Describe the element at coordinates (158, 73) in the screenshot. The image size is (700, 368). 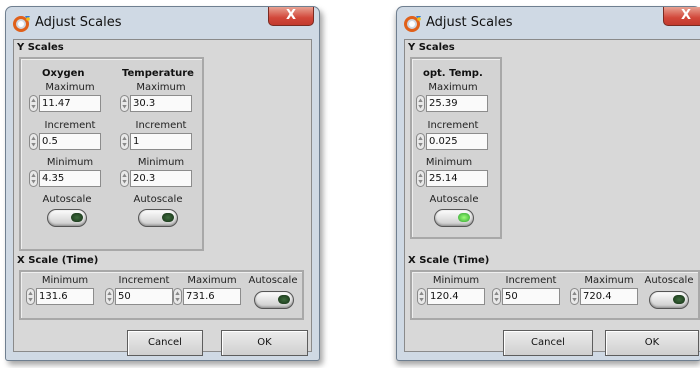
I see `column-header-temperature: Temperature` at that location.